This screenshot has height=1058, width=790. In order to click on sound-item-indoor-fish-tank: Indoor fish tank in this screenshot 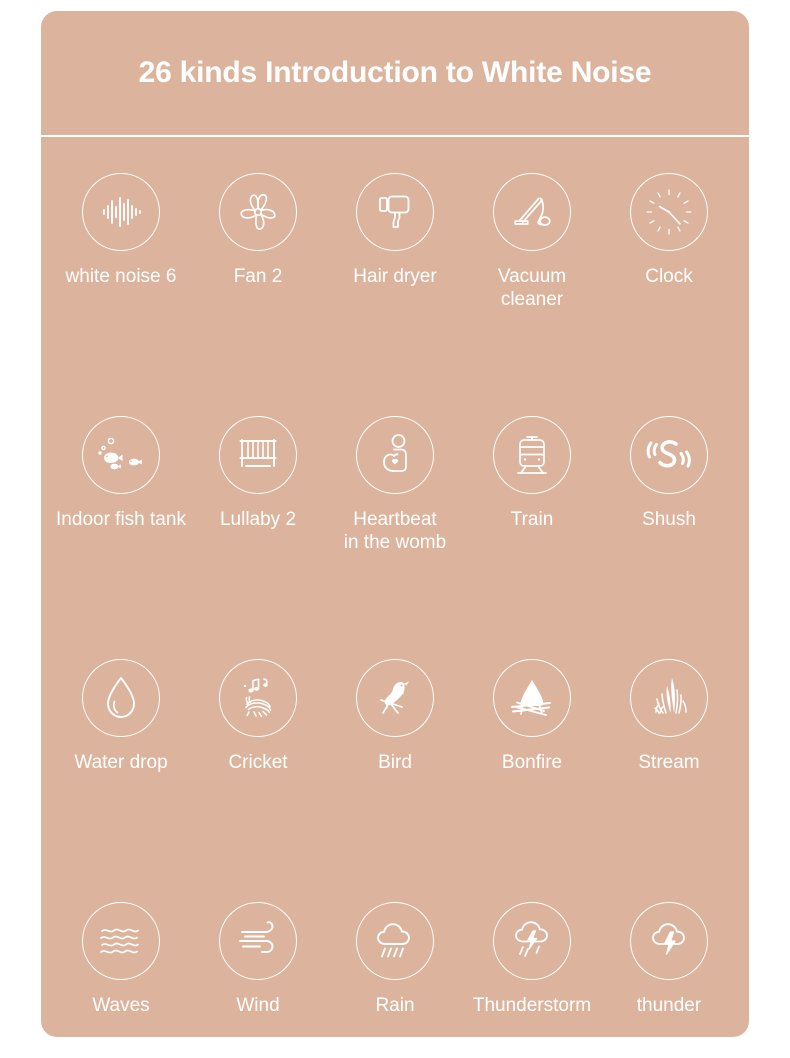, I will do `click(121, 460)`.